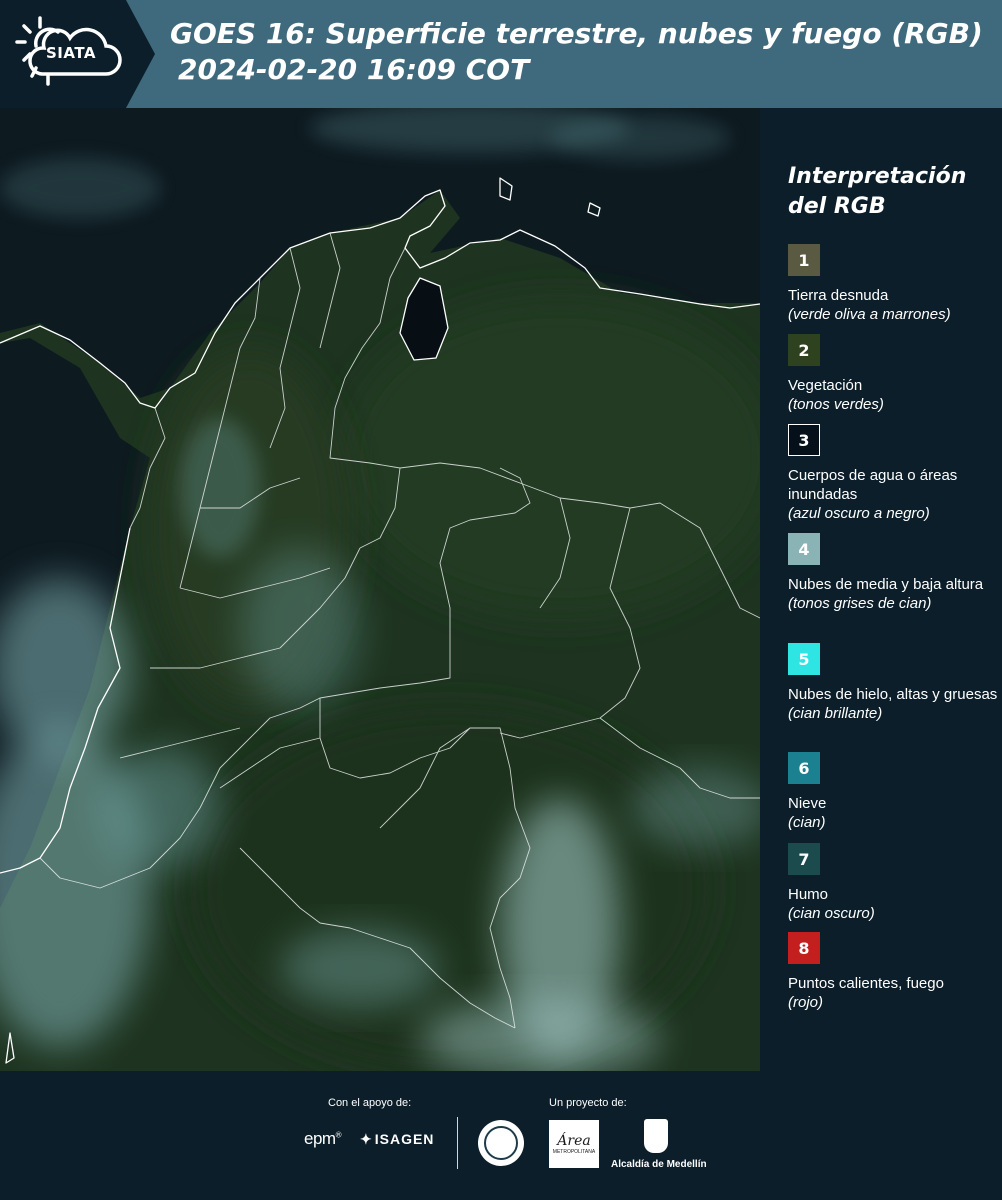 Image resolution: width=1002 pixels, height=1200 pixels. I want to click on legend-desc-5: (cian brillante), so click(835, 713).